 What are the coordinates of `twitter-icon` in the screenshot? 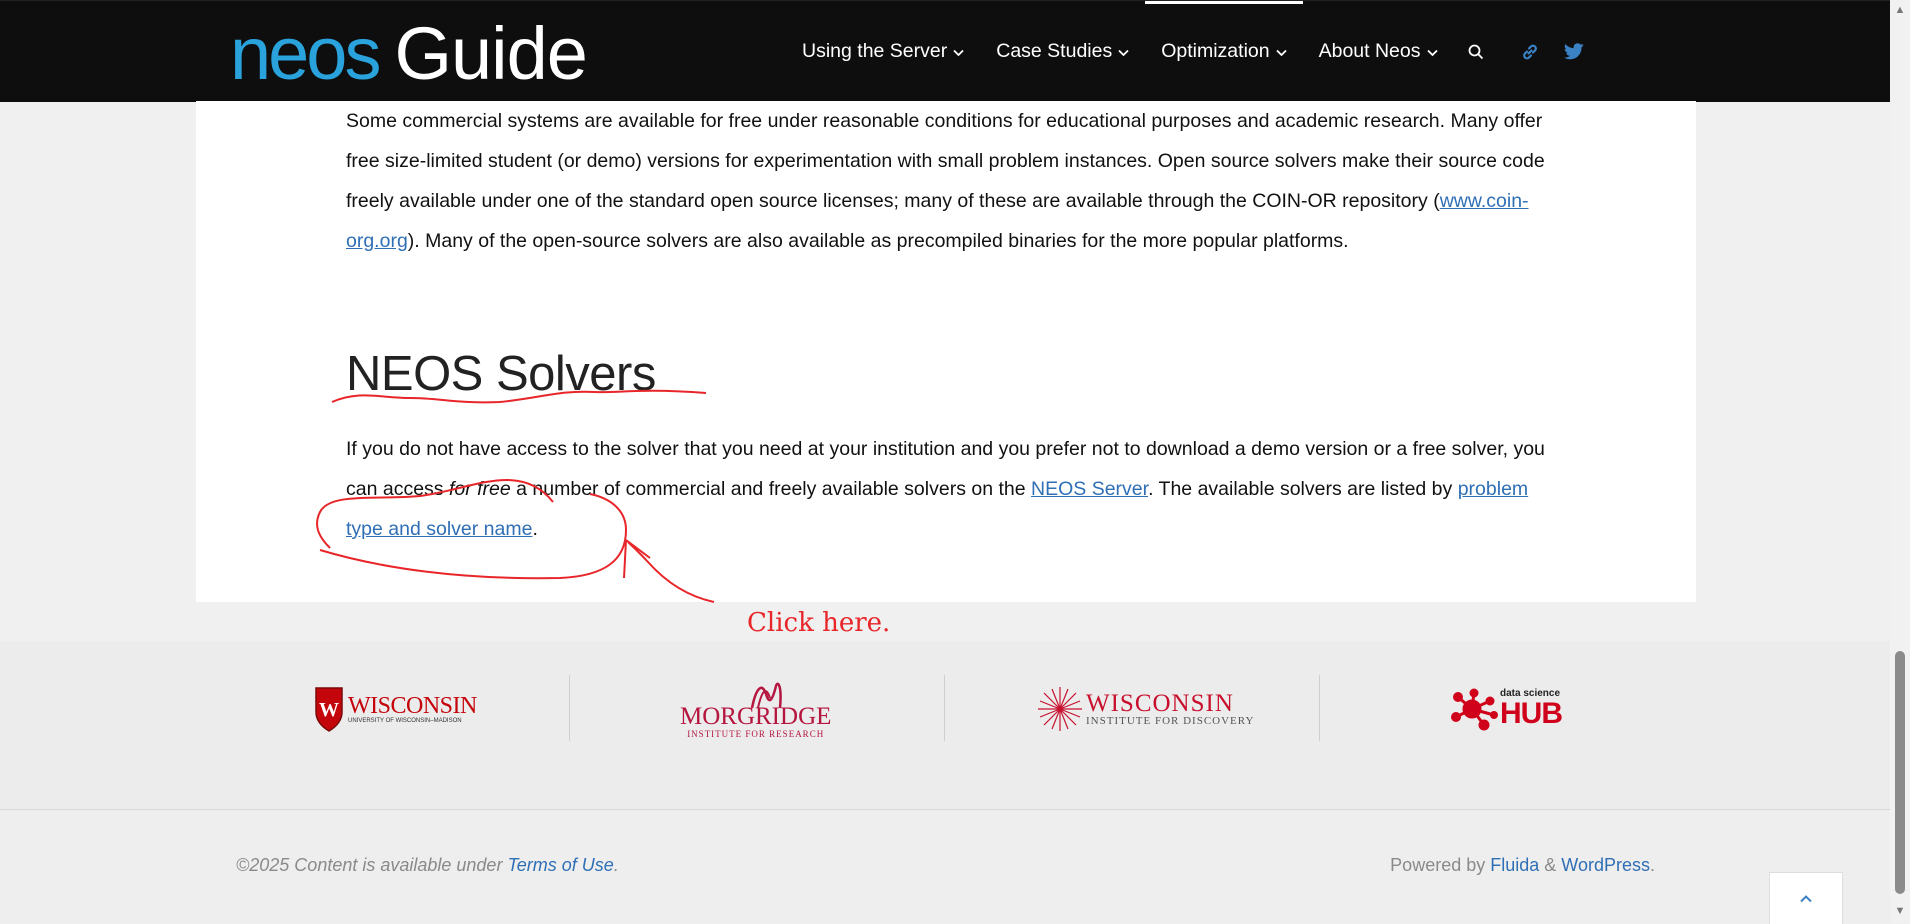 It's located at (1574, 51).